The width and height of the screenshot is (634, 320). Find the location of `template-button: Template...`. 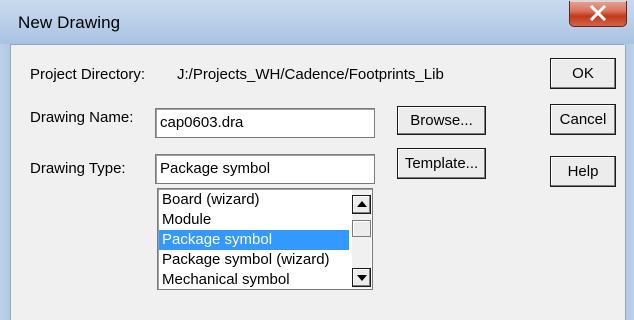

template-button: Template... is located at coordinates (441, 163).